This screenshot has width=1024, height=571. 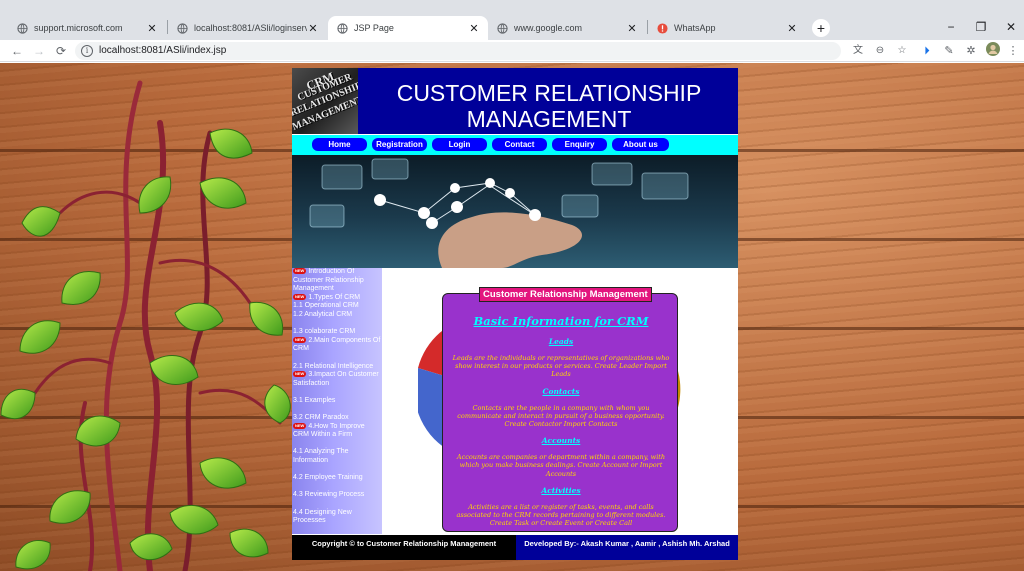 What do you see at coordinates (337, 367) in the screenshot?
I see `sidebar-item-relational-intelligence: 2.1 Relational Intelligence` at bounding box center [337, 367].